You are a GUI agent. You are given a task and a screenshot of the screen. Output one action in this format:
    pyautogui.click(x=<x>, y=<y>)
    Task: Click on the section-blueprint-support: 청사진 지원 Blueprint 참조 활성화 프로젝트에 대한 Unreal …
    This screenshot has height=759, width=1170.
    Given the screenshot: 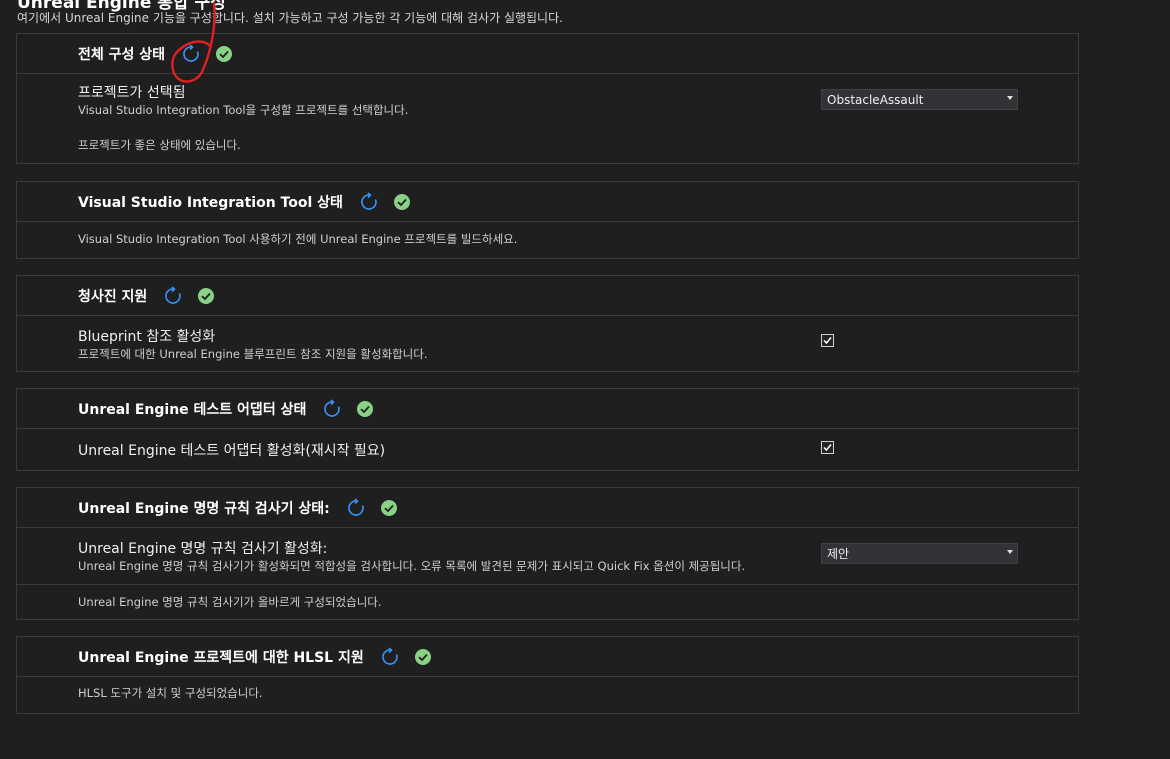 What is the action you would take?
    pyautogui.click(x=547, y=323)
    